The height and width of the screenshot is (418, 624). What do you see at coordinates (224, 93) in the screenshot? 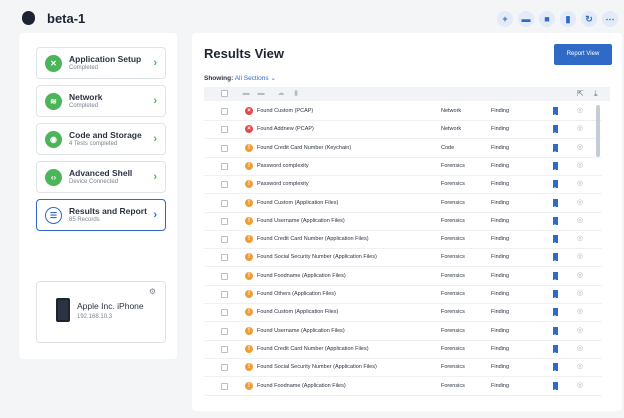
I see `select-all-checkbox` at bounding box center [224, 93].